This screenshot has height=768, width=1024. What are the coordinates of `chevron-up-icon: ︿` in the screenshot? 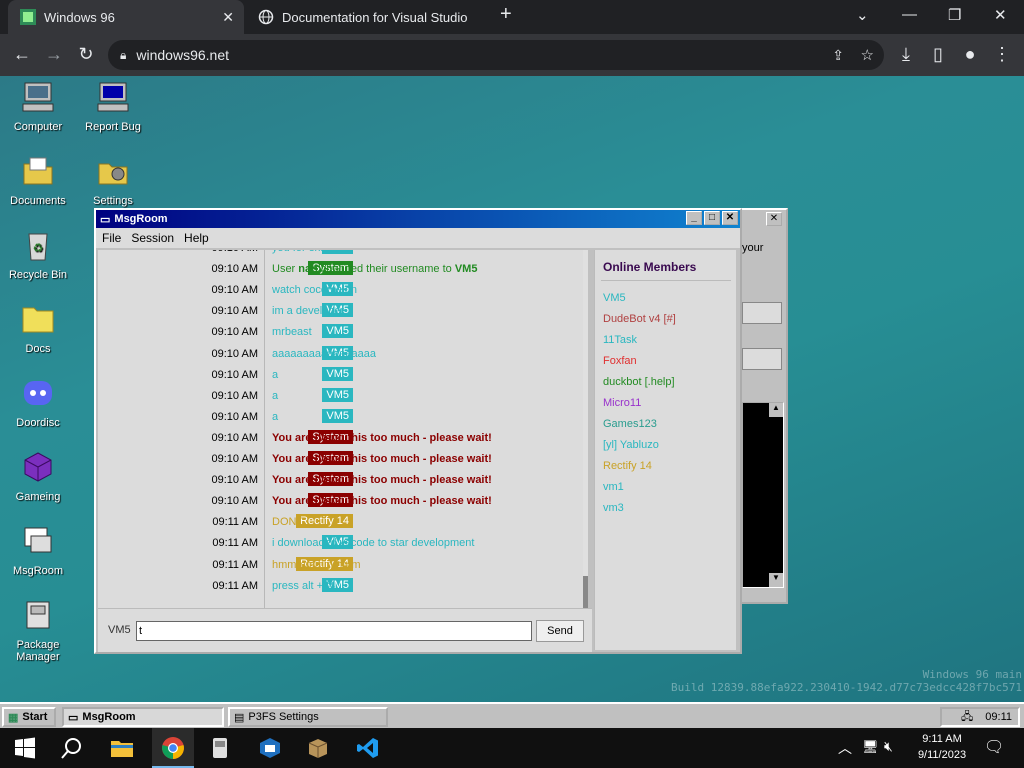 It's located at (845, 748).